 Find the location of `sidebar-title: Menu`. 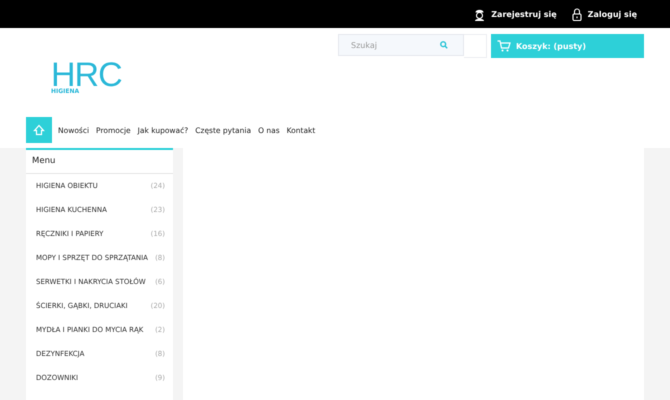

sidebar-title: Menu is located at coordinates (99, 162).